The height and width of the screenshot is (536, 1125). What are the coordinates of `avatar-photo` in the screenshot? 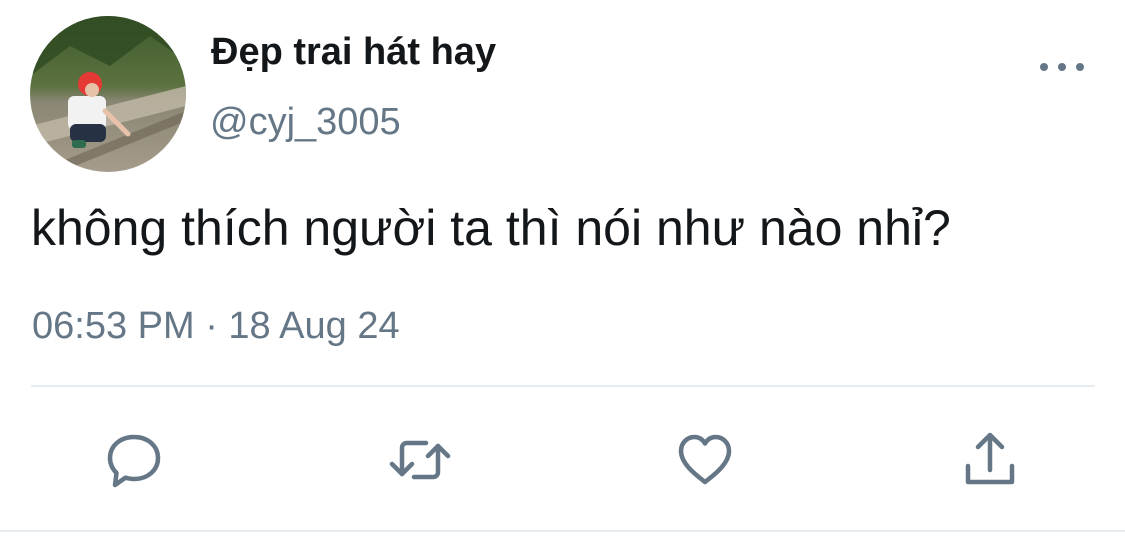 It's located at (108, 94).